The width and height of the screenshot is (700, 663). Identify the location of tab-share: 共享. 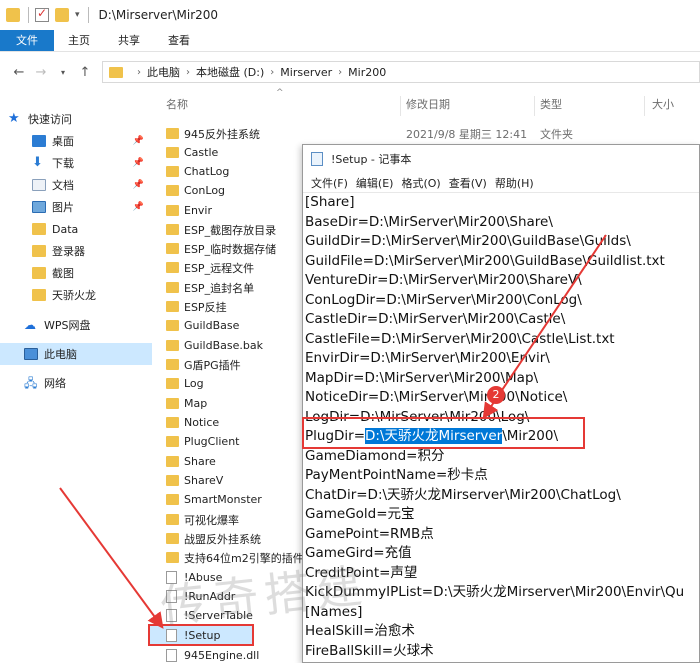
(129, 40).